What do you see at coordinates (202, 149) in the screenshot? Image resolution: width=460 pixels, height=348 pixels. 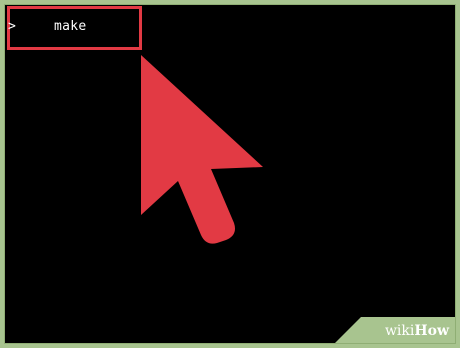 I see `cursor-arrow-icon` at bounding box center [202, 149].